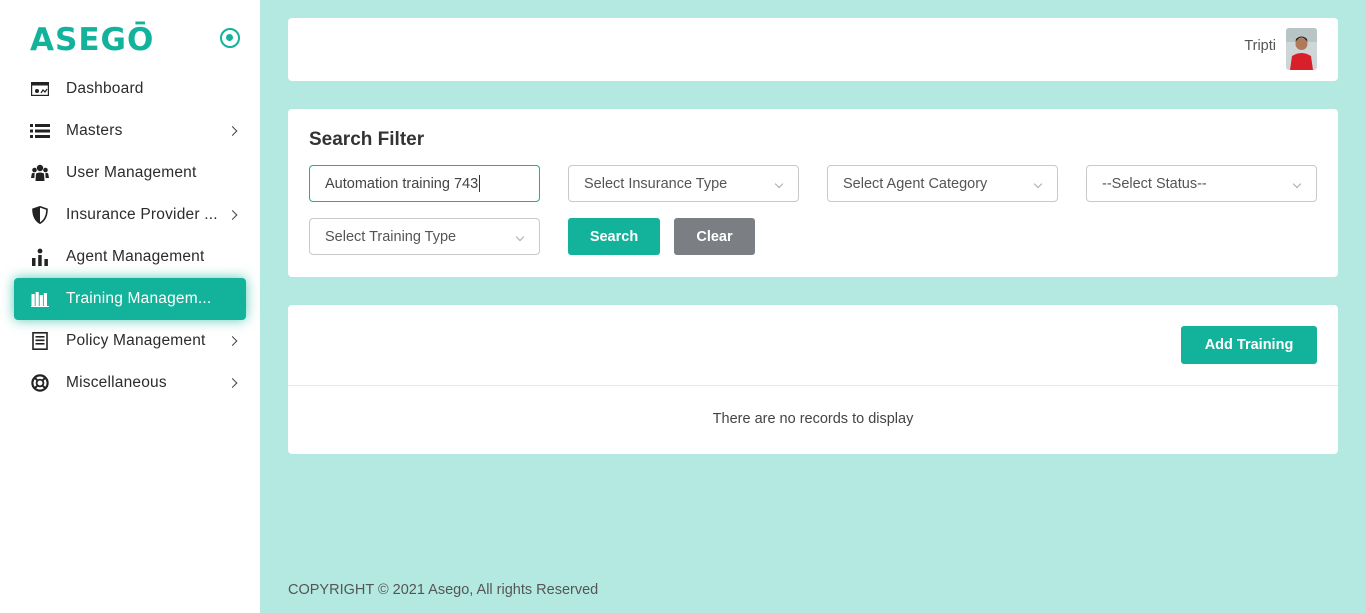 The width and height of the screenshot is (1366, 613). Describe the element at coordinates (40, 215) in the screenshot. I see `shield-icon` at that location.